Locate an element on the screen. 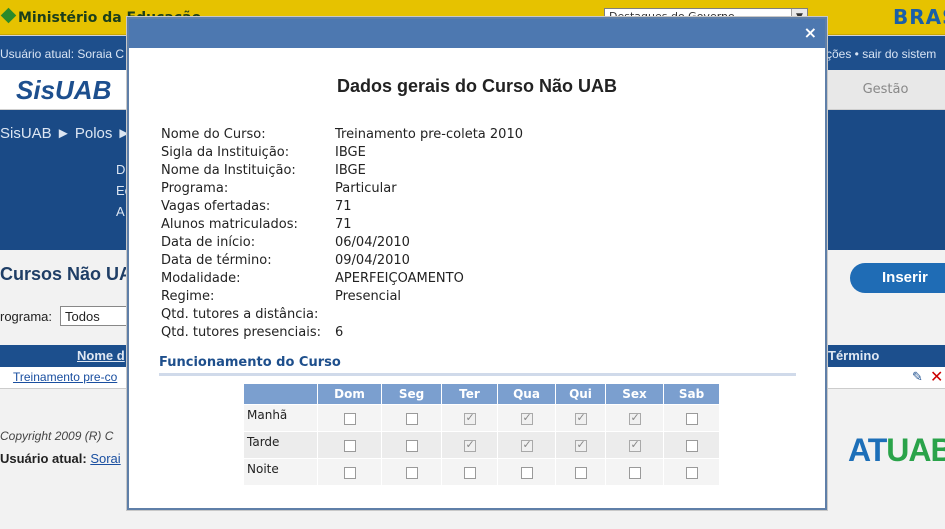 This screenshot has width=945, height=529. atuab-logo: ATUAB is located at coordinates (896, 450).